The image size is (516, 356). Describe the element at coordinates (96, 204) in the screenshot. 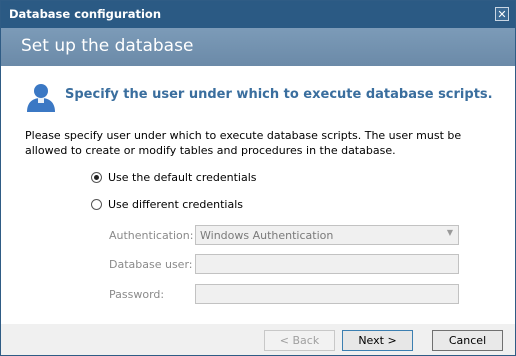

I see `radio-button` at that location.